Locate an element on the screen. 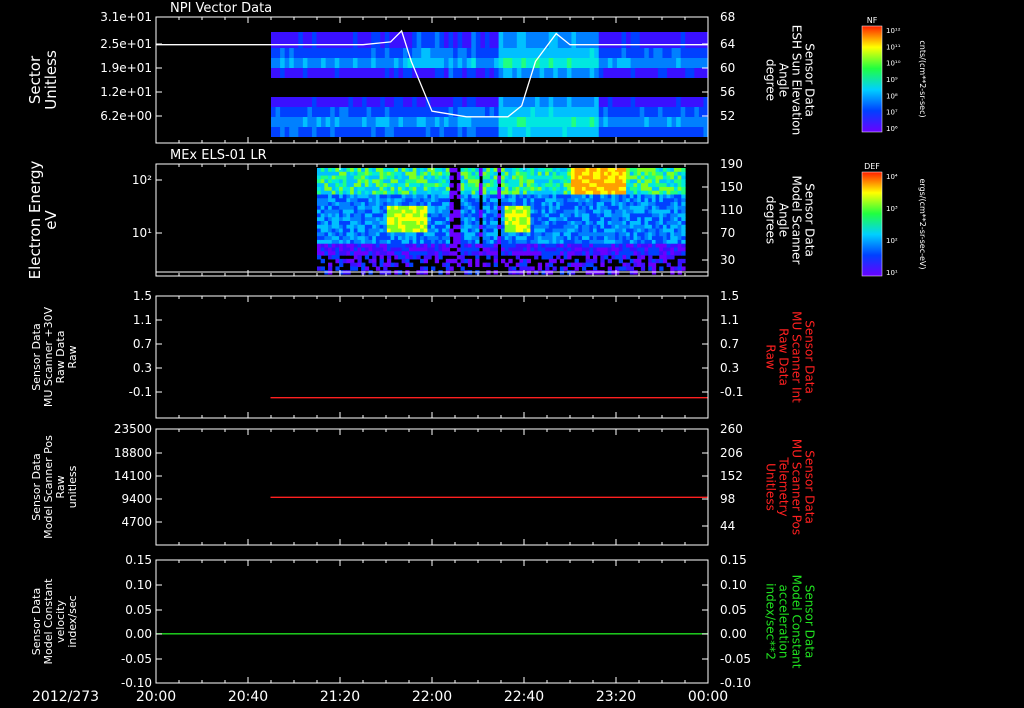 The width and height of the screenshot is (1024, 708). colorbar is located at coordinates (872, 79).